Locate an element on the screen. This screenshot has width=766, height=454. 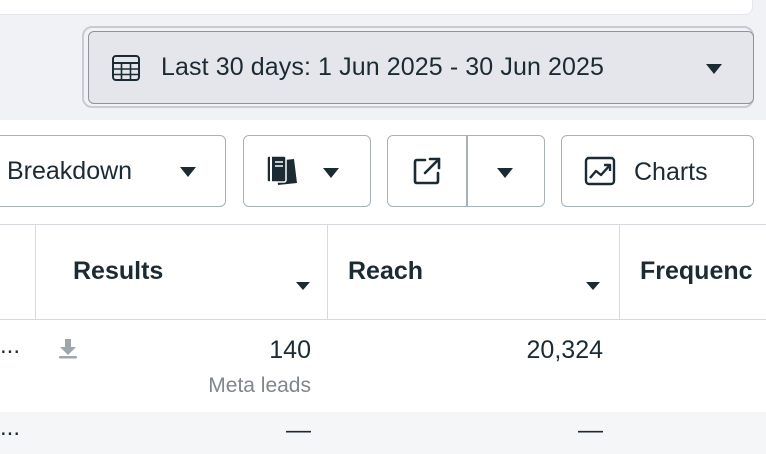
breakdown-button: Breakdown is located at coordinates (113, 171).